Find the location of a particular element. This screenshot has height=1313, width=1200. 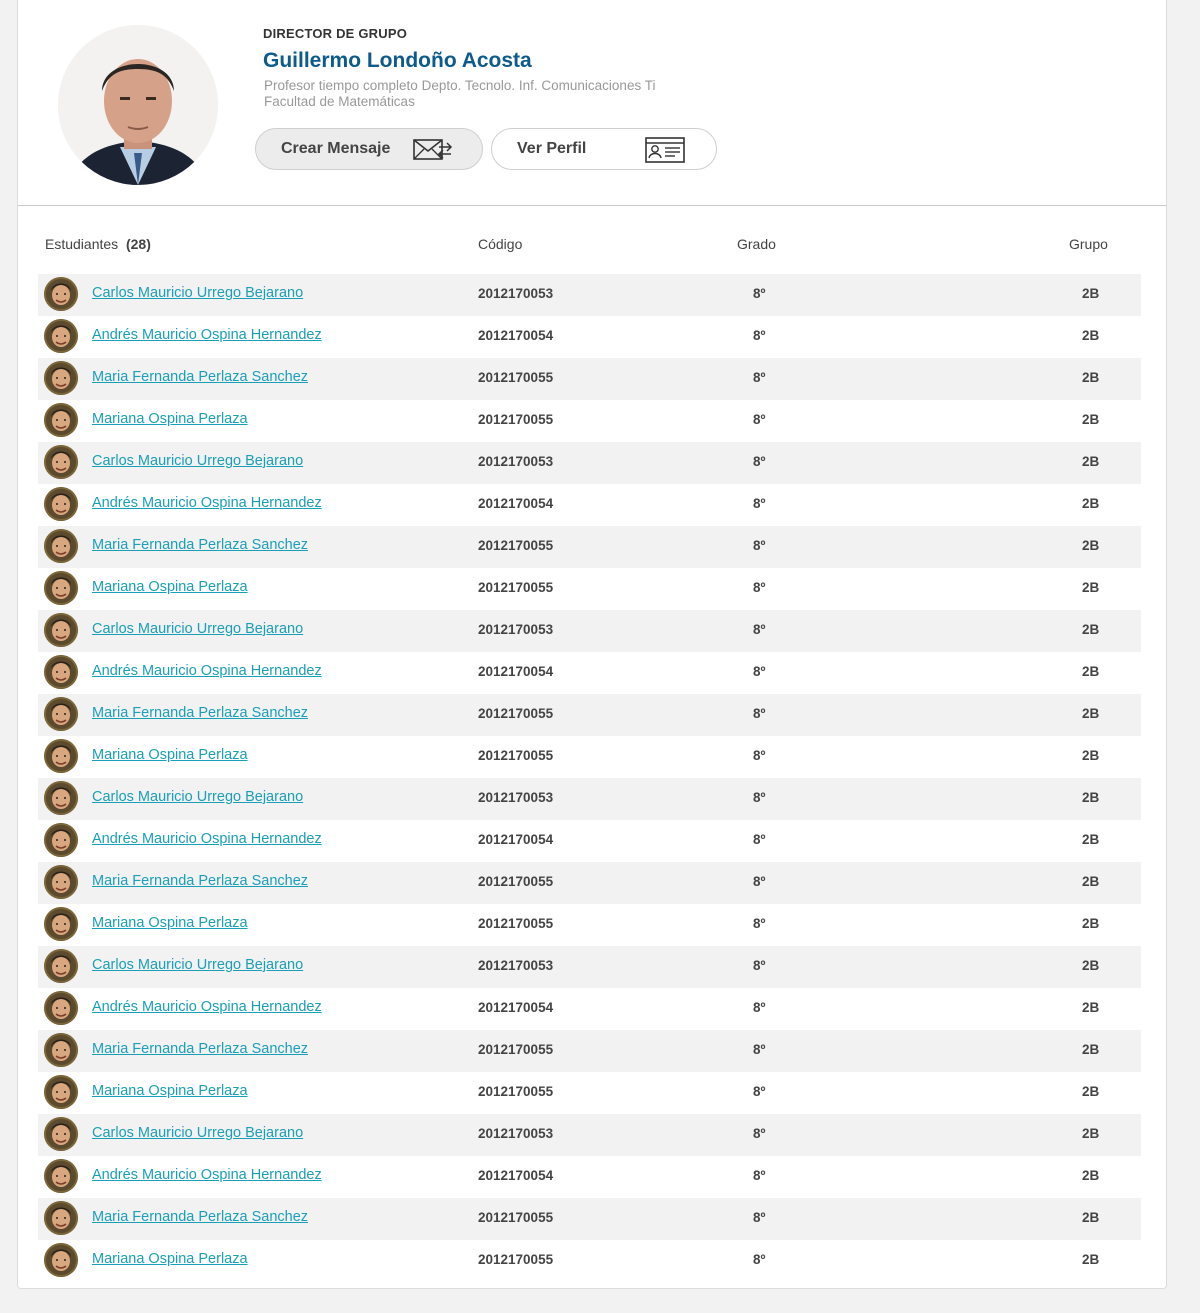

director-avatar is located at coordinates (138, 105).